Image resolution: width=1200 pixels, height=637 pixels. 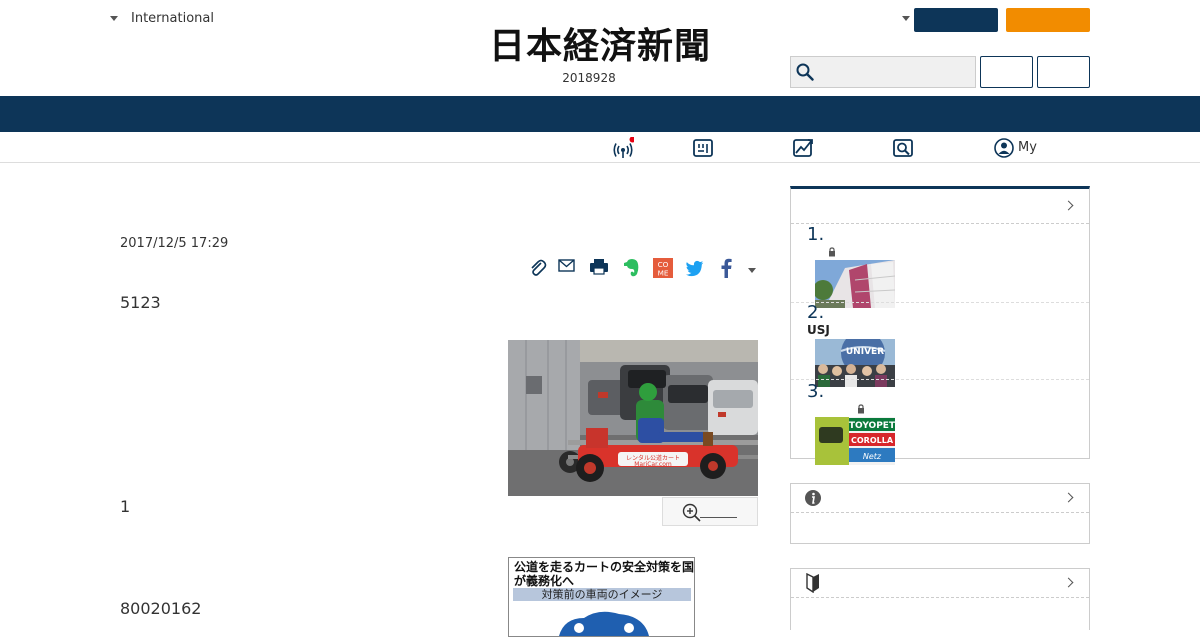 I want to click on ranking-number-1: 1., so click(x=816, y=234).